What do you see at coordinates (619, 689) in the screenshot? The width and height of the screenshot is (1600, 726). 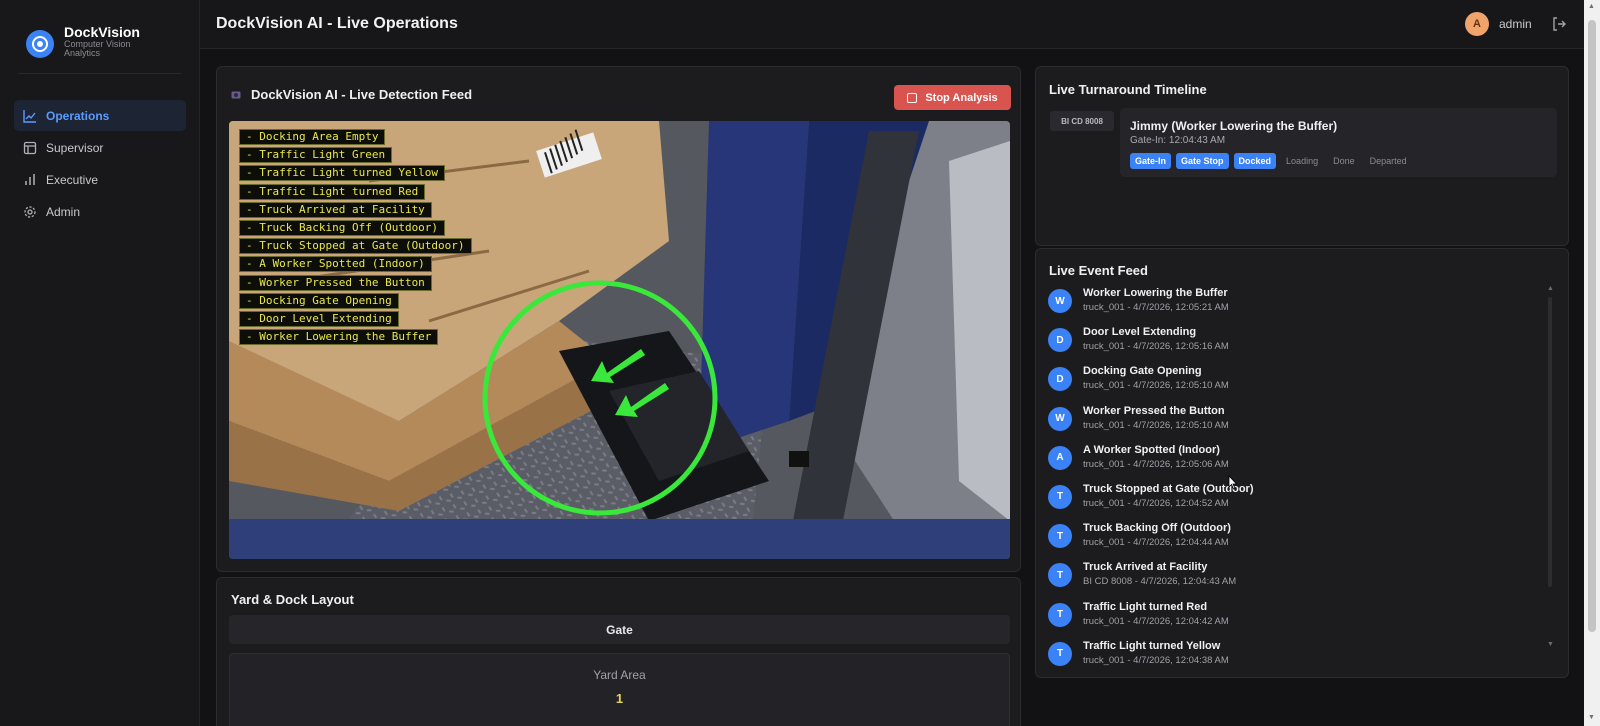 I see `yard-area-zone: Yard Area 1` at bounding box center [619, 689].